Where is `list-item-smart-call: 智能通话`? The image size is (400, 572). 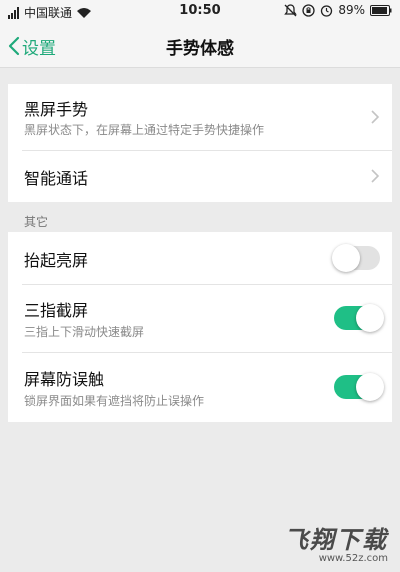
list-item-smart-call: 智能通话 is located at coordinates (200, 176).